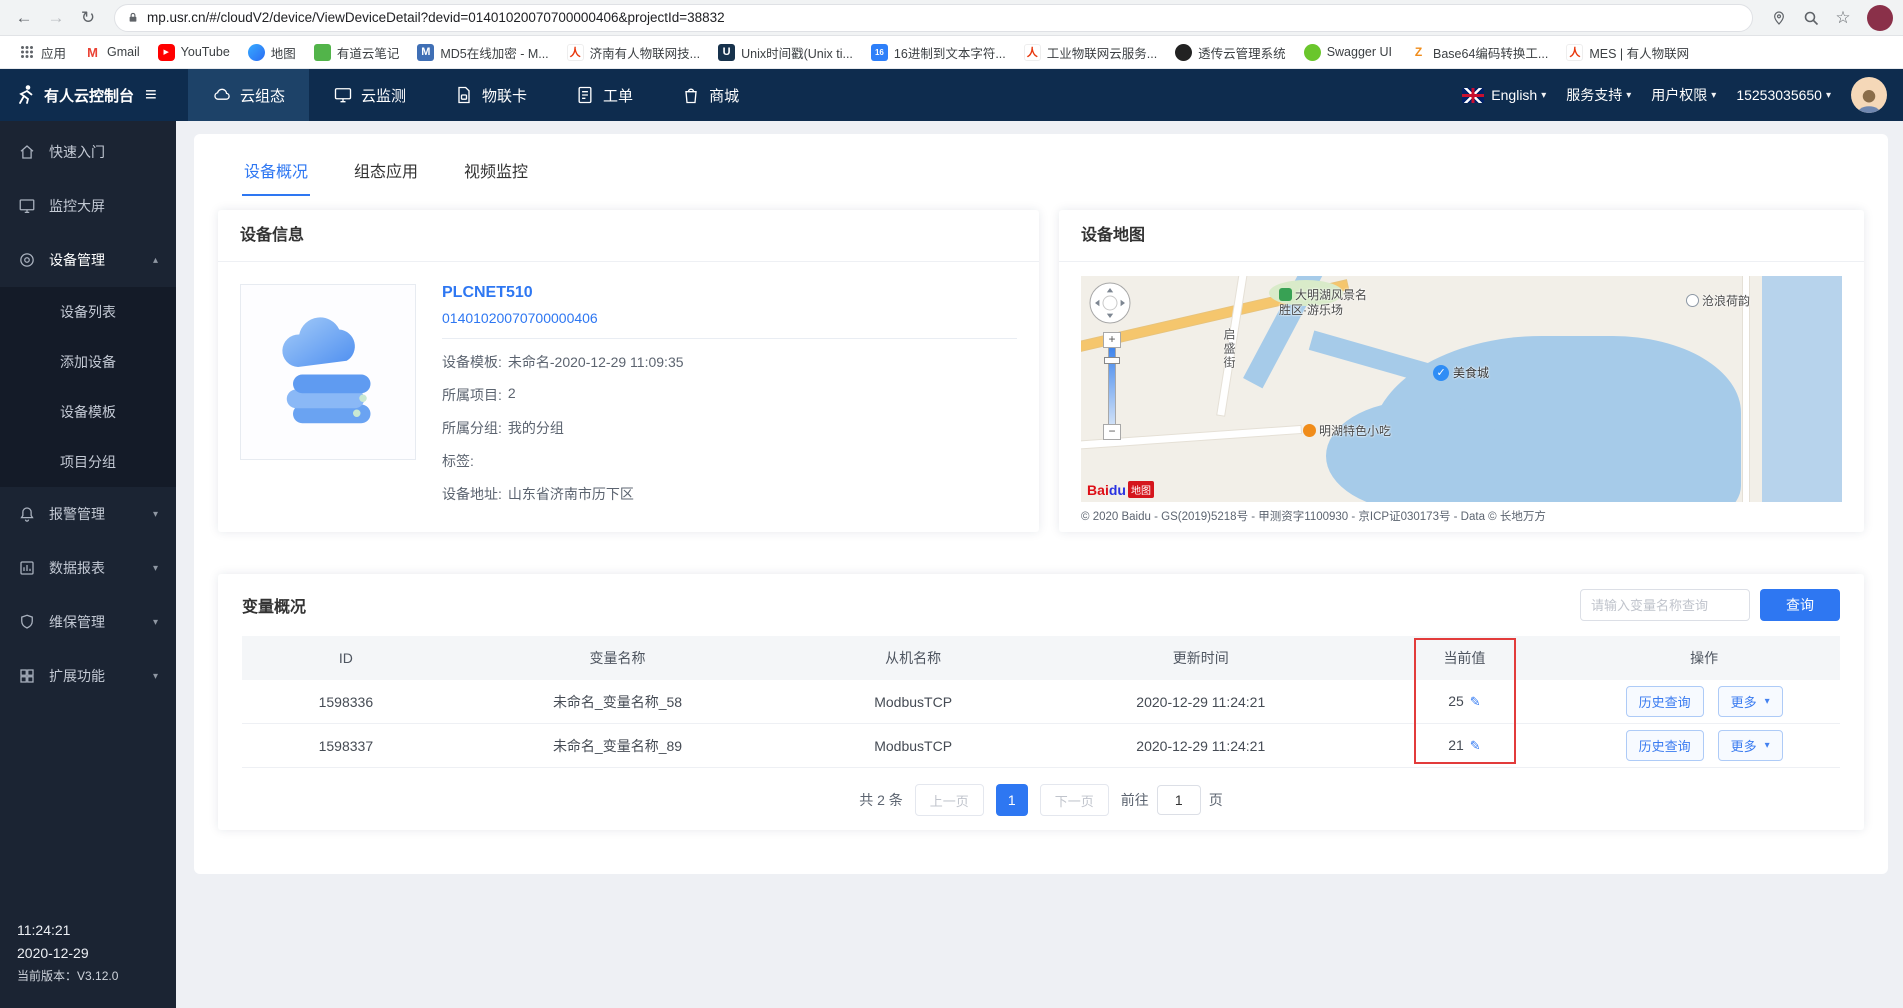 Image resolution: width=1903 pixels, height=1008 pixels. What do you see at coordinates (276, 175) in the screenshot?
I see `tab-device-overview: 设备概况` at bounding box center [276, 175].